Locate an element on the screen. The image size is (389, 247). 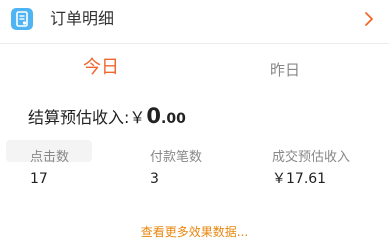
tab-today: 今日 is located at coordinates (101, 68).